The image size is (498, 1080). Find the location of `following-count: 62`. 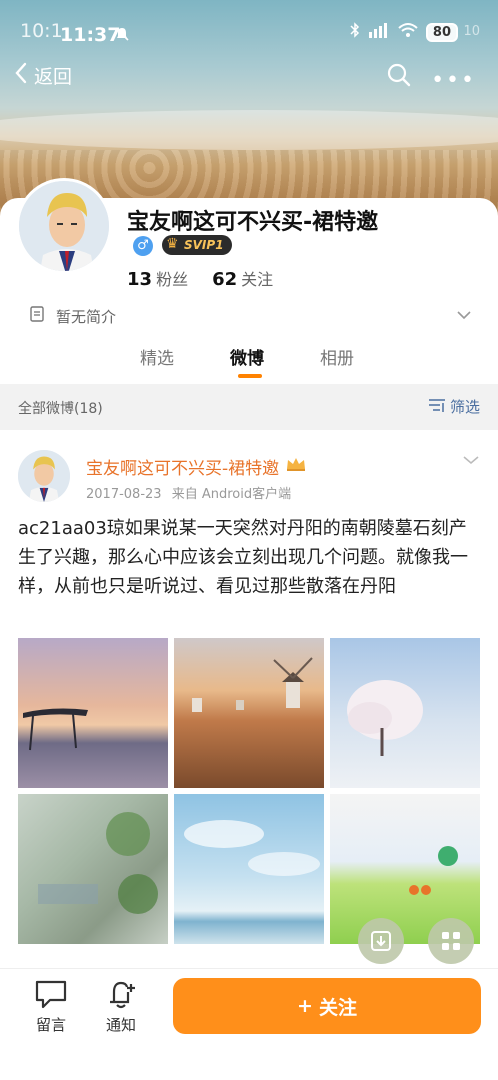

following-count: 62 is located at coordinates (225, 279).